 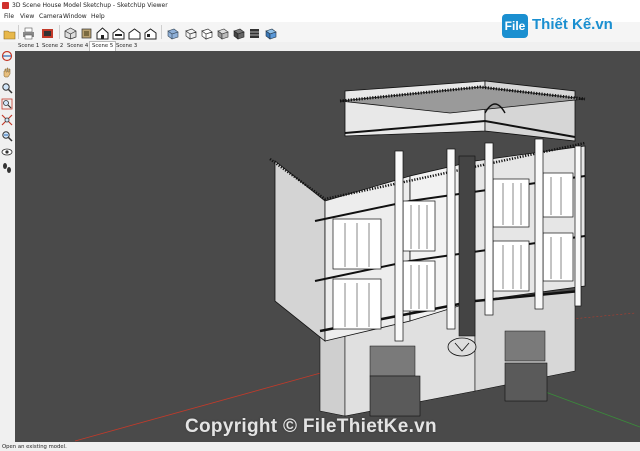 I want to click on model-info-icon, so click(x=47, y=31).